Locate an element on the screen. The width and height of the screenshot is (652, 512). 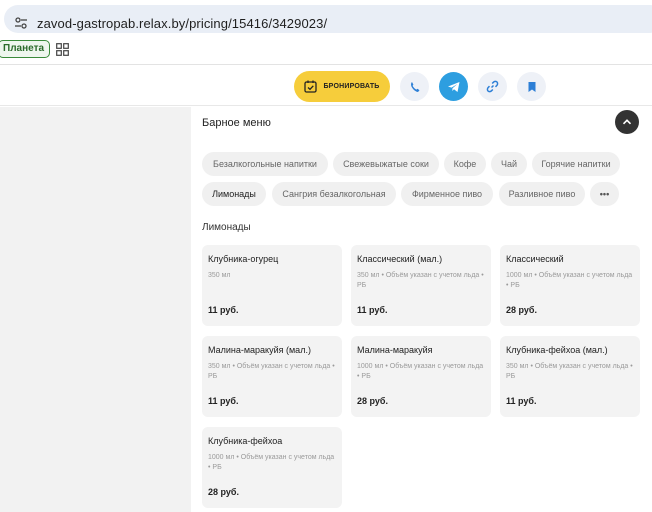
venue-toolbar: БРОНИРОВАТЬ is located at coordinates (326, 86).